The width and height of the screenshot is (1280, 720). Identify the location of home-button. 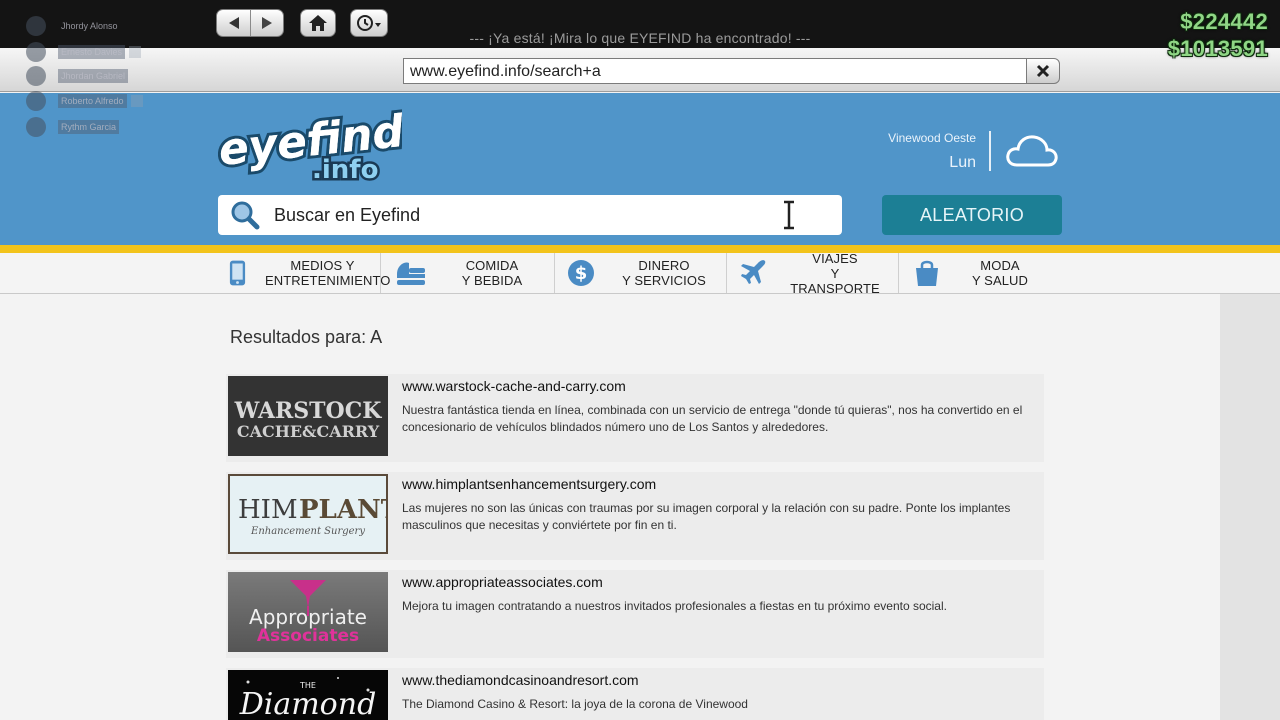
(318, 23).